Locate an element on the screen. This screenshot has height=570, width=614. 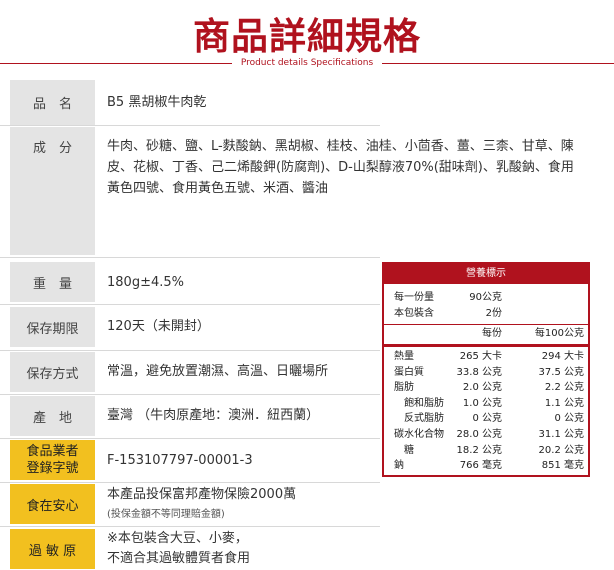
nutrient-per-serving: 28.0 公克 is located at coordinates (479, 434).